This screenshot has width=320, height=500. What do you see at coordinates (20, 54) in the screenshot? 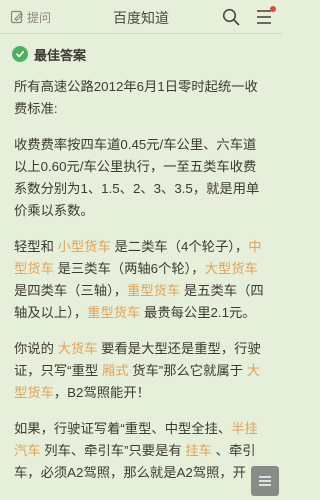
I see `check-badge-icon` at bounding box center [20, 54].